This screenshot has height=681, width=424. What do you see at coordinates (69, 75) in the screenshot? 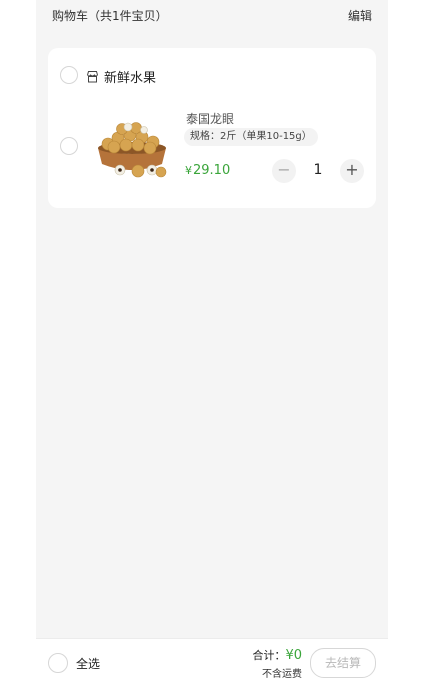
I see `shop-select-radio` at bounding box center [69, 75].